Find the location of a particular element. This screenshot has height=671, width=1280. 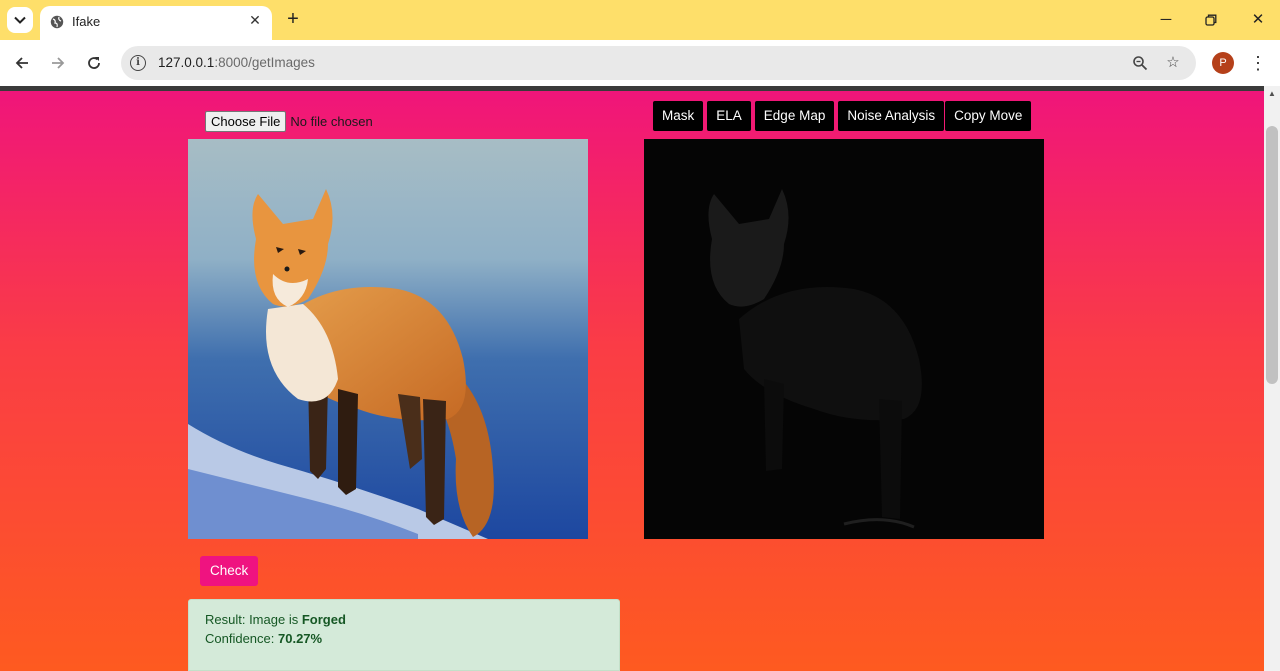

zoom-icon is located at coordinates (1140, 63).